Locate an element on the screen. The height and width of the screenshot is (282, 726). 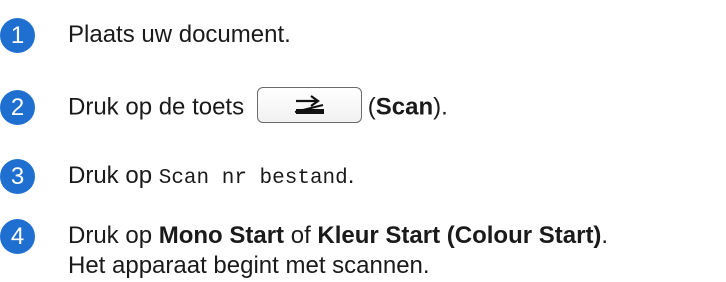
scan-button is located at coordinates (309, 105).